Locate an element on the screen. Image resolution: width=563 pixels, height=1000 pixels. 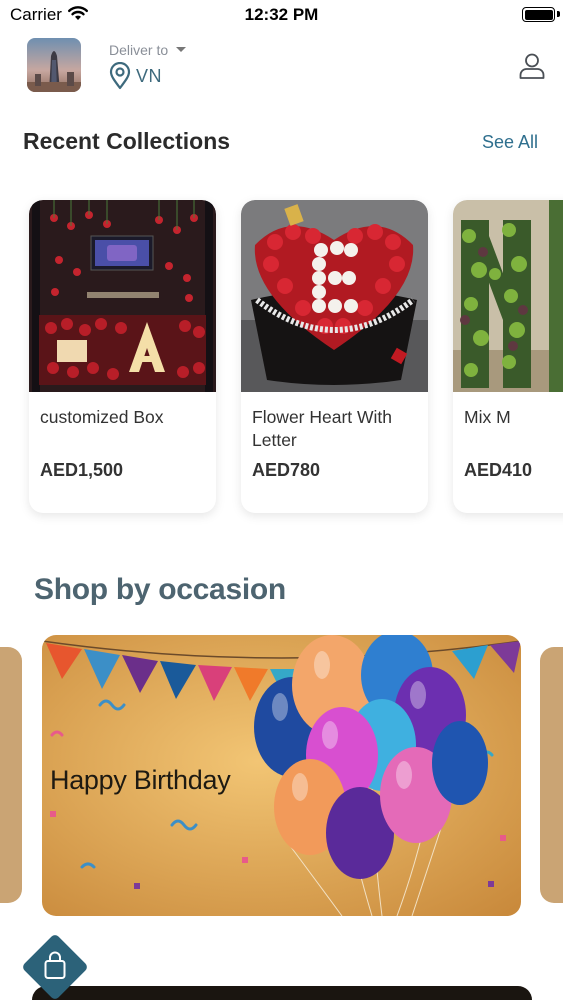
location-code: VN is located at coordinates (149, 76).